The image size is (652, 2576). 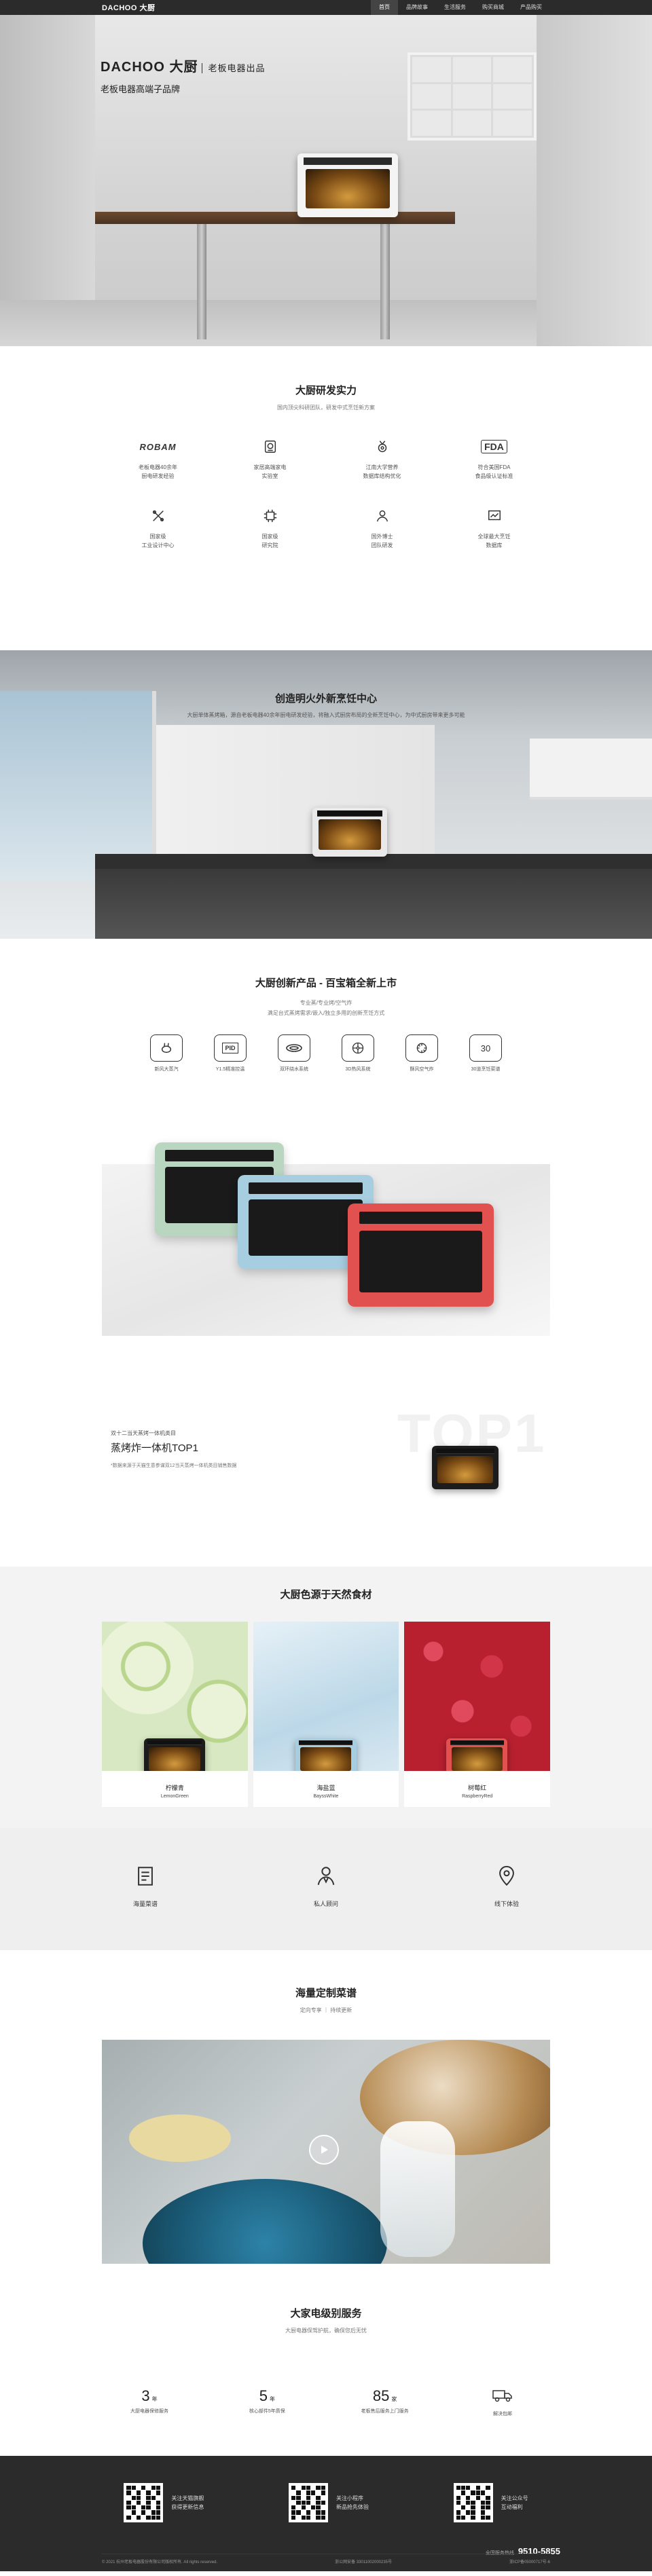 What do you see at coordinates (485, 1053) in the screenshot?
I see `feature-item: 30 30道烹饪菜谱` at bounding box center [485, 1053].